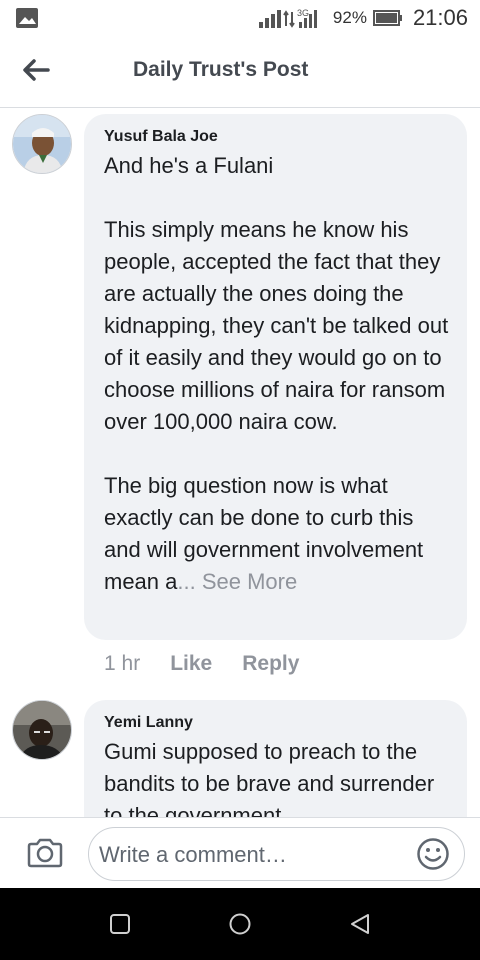 The height and width of the screenshot is (960, 480). I want to click on comment-author: Yemi Lanny, so click(148, 723).